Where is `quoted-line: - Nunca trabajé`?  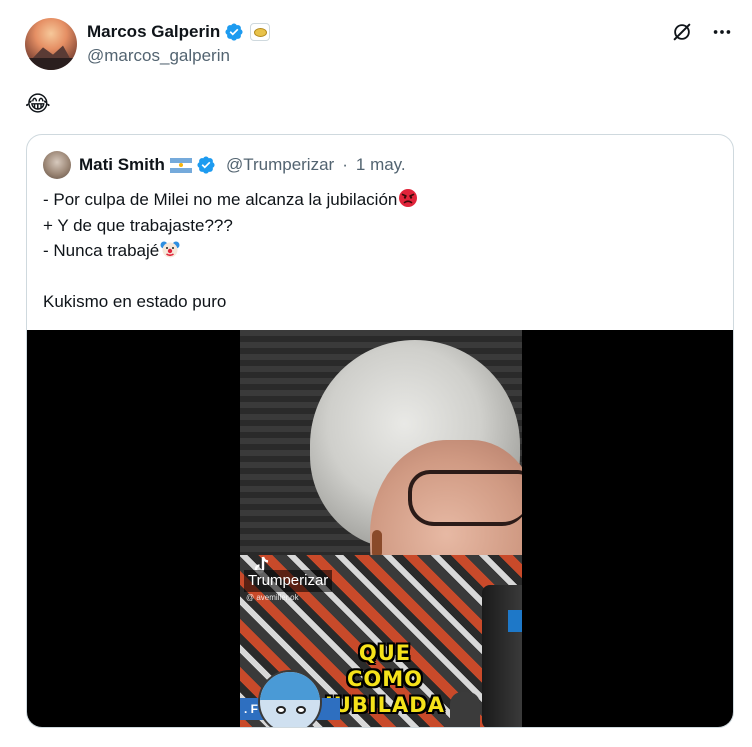 quoted-line: - Nunca trabajé is located at coordinates (230, 251).